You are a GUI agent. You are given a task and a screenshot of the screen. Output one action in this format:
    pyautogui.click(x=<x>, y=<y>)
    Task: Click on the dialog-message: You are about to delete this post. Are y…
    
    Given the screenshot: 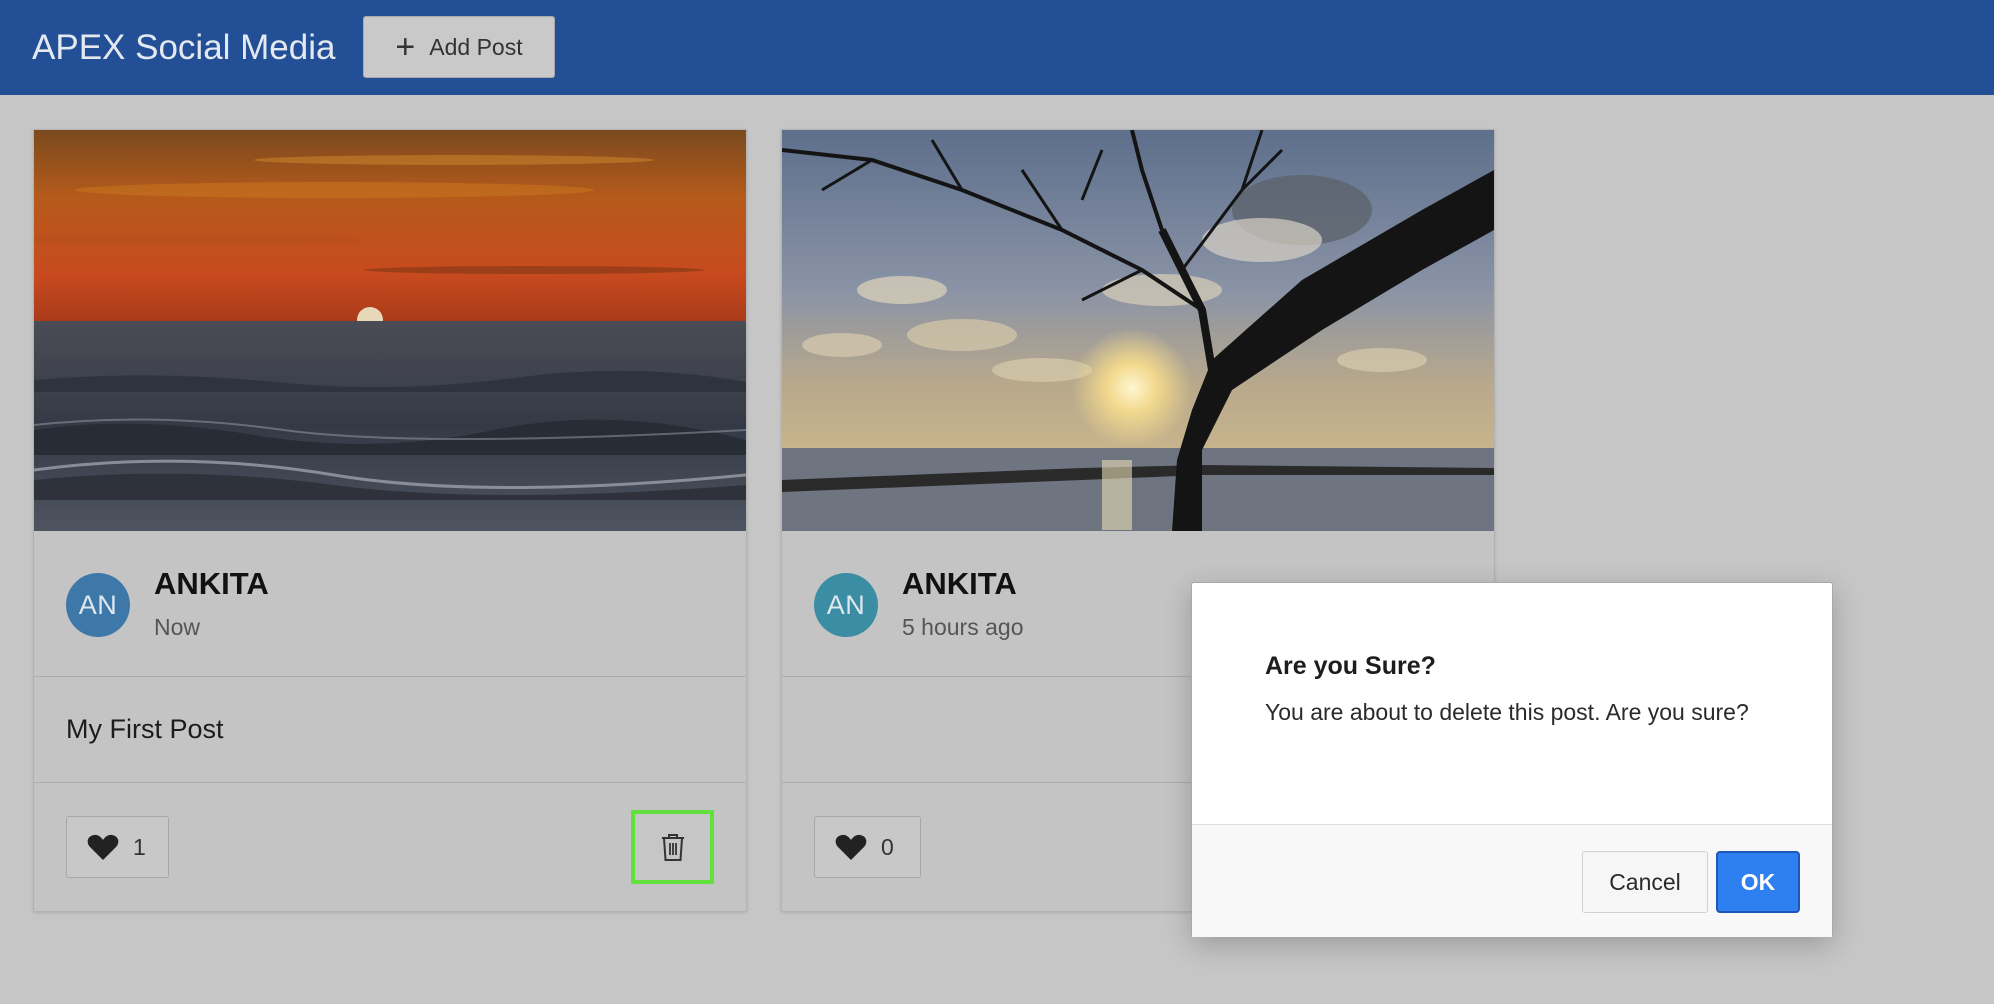 What is the action you would take?
    pyautogui.click(x=1507, y=712)
    